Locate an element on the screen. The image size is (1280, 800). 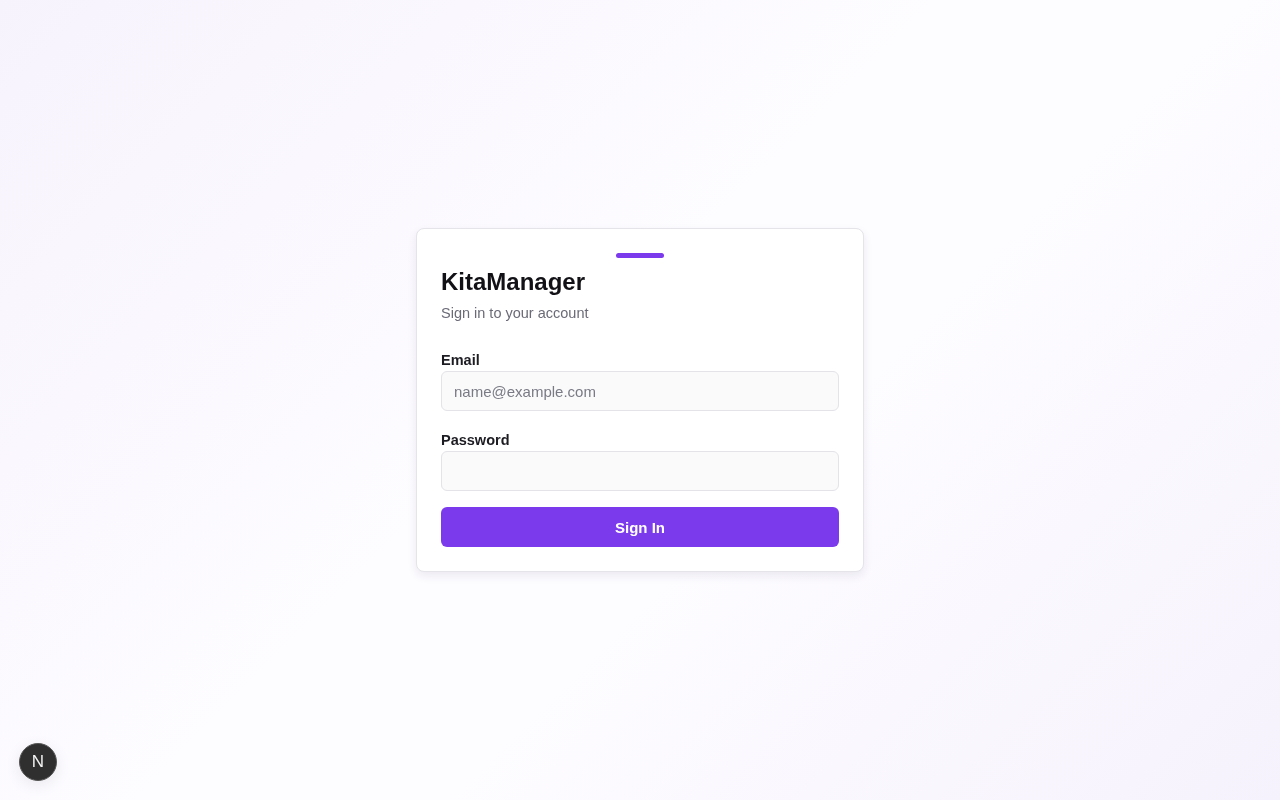
field-label: Password is located at coordinates (475, 440).